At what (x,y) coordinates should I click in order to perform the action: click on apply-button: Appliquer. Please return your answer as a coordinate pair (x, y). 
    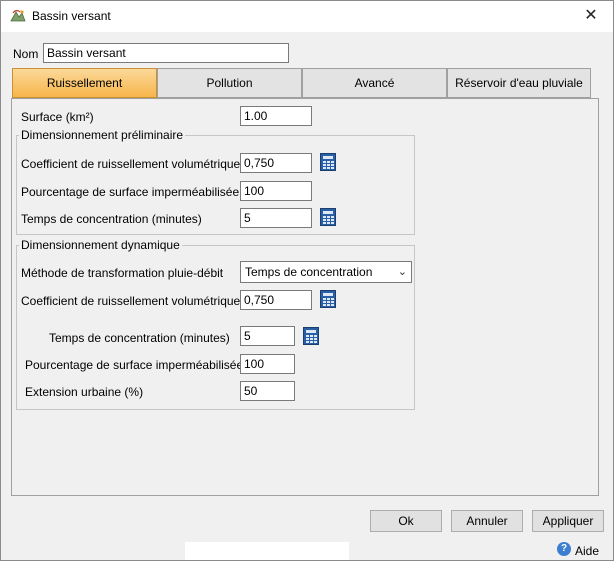
    Looking at the image, I should click on (568, 521).